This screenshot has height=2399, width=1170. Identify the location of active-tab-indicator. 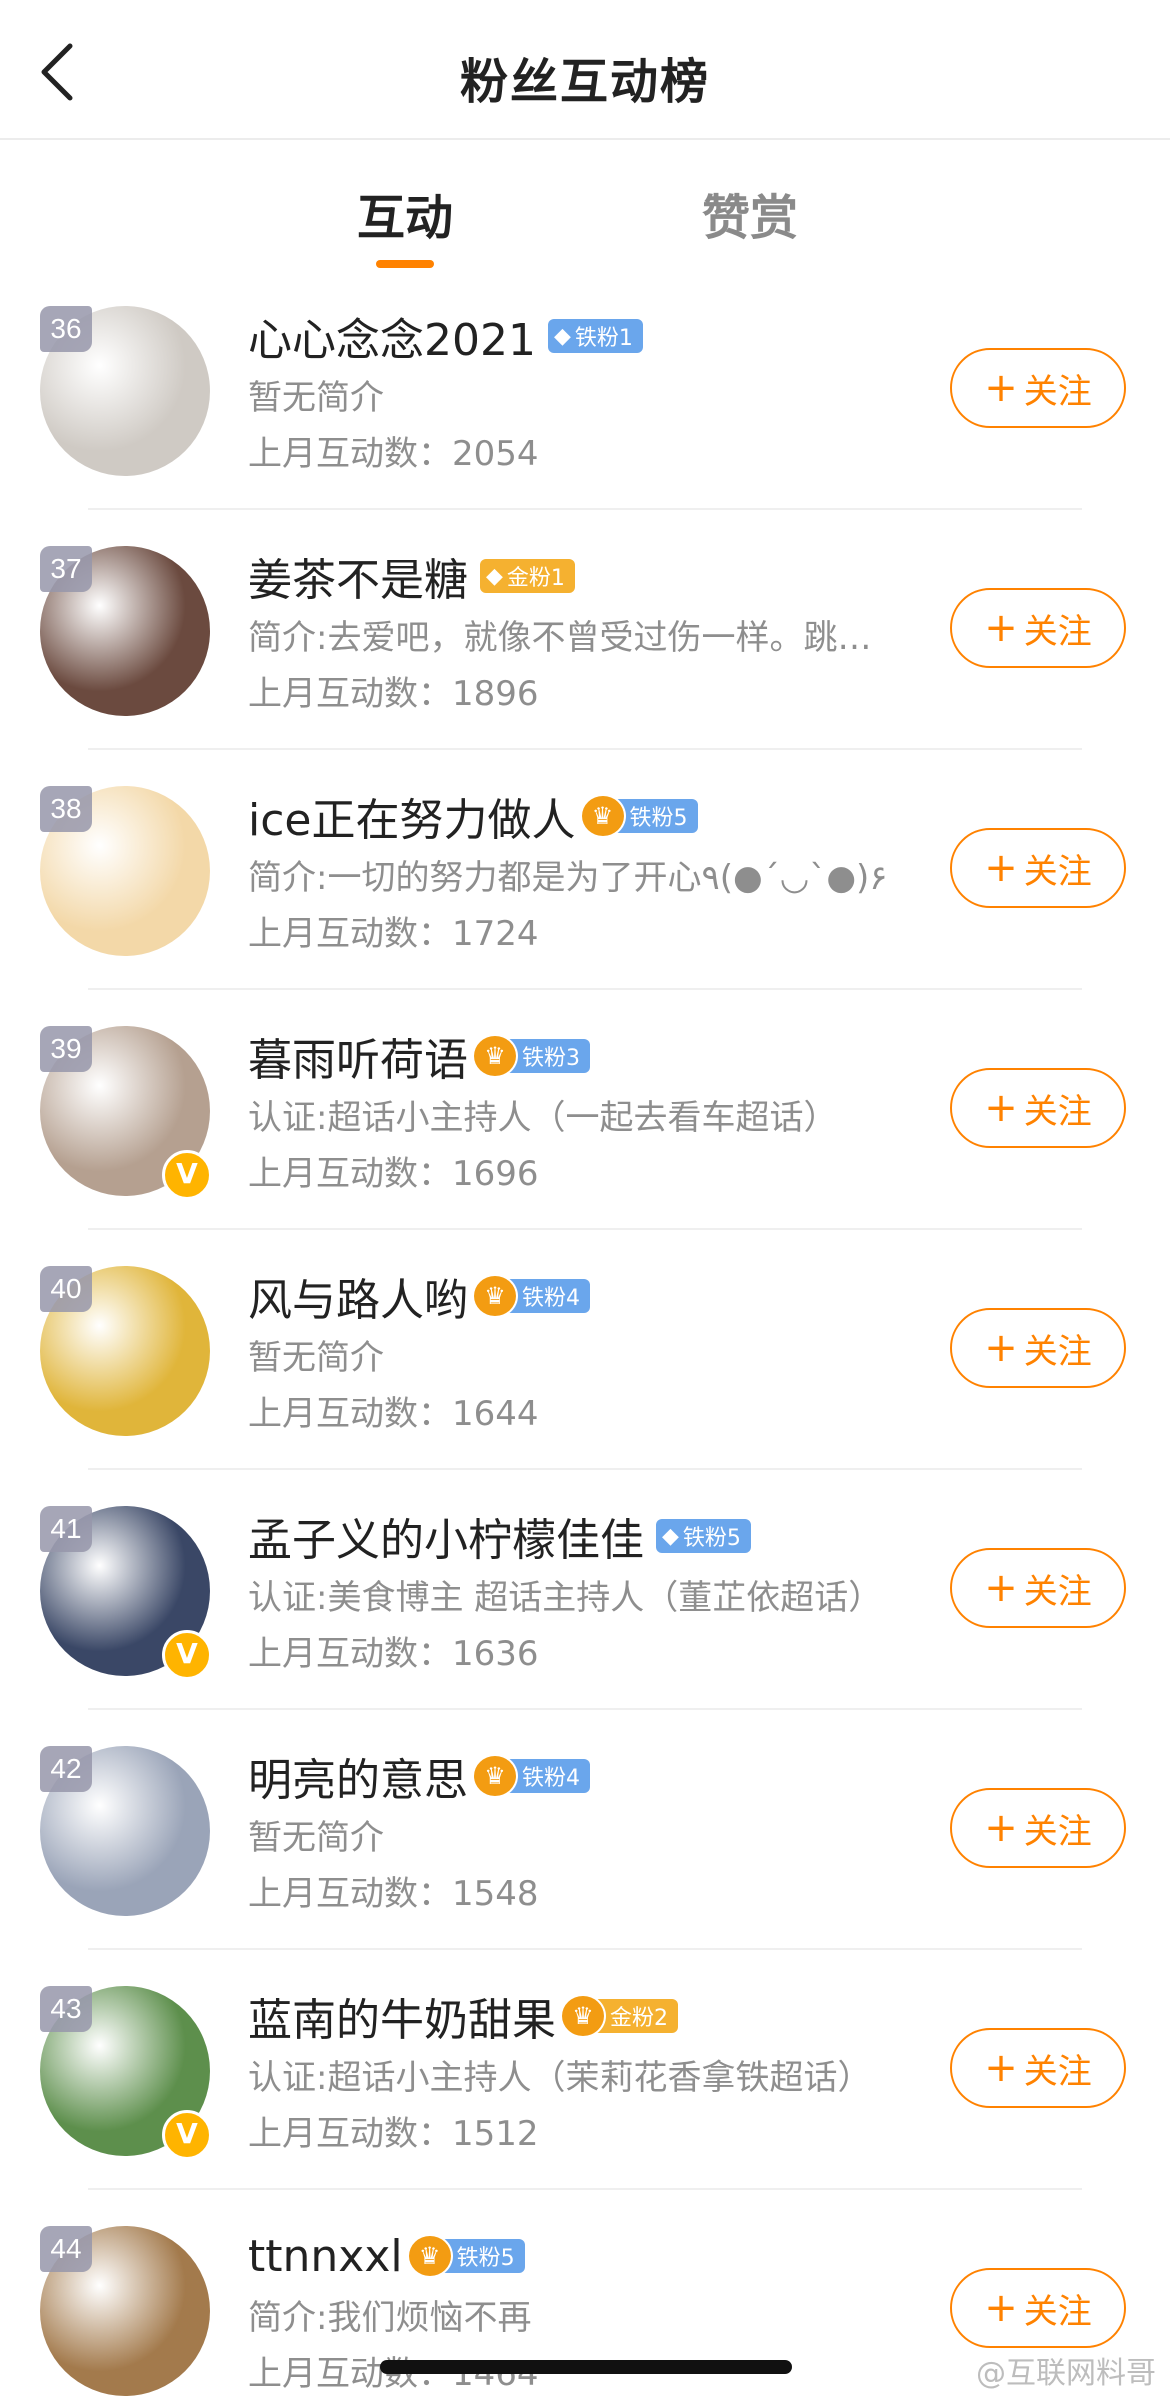
(405, 264).